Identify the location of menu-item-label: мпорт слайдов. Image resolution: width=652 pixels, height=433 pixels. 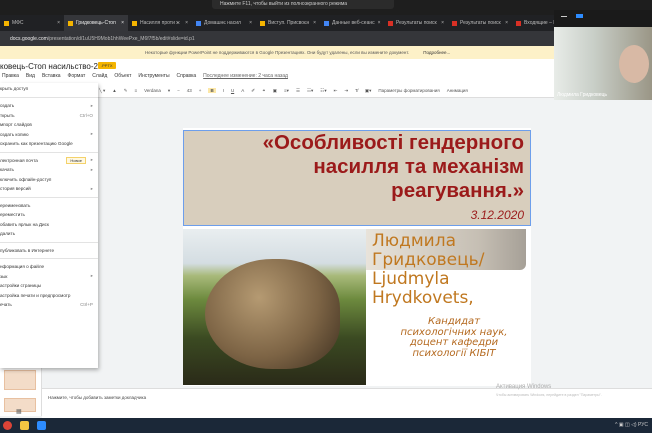
(16, 125).